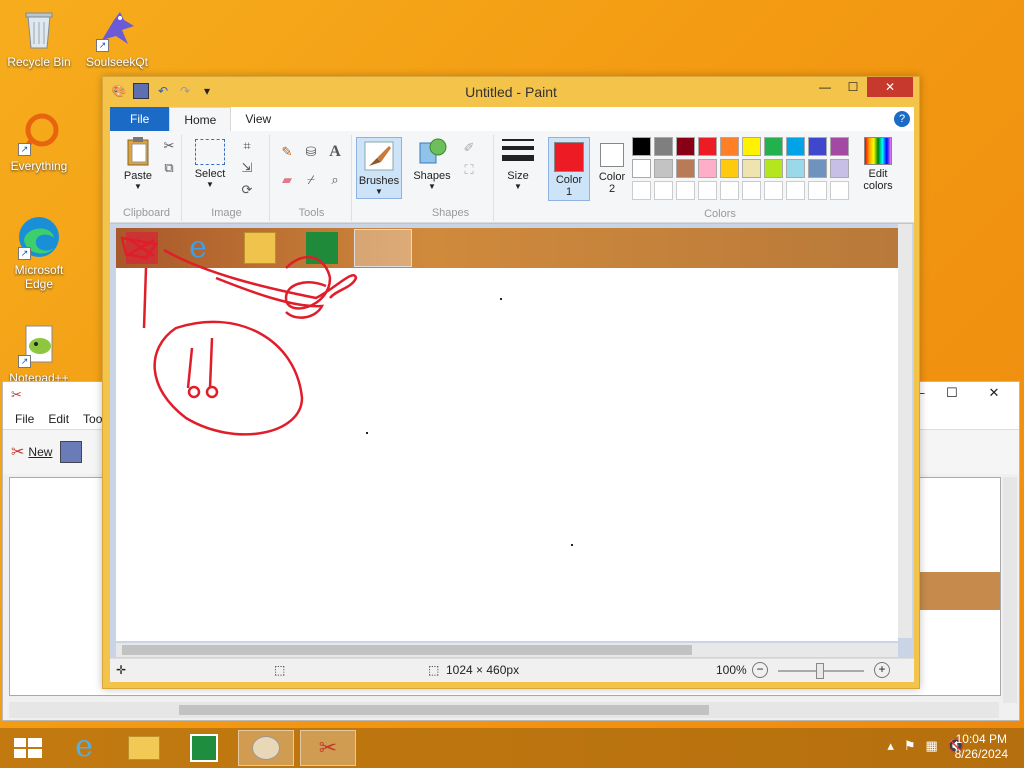 This screenshot has height=768, width=1024. What do you see at coordinates (39, 141) in the screenshot?
I see `desktop-icon-everything: ↗ Everything` at bounding box center [39, 141].